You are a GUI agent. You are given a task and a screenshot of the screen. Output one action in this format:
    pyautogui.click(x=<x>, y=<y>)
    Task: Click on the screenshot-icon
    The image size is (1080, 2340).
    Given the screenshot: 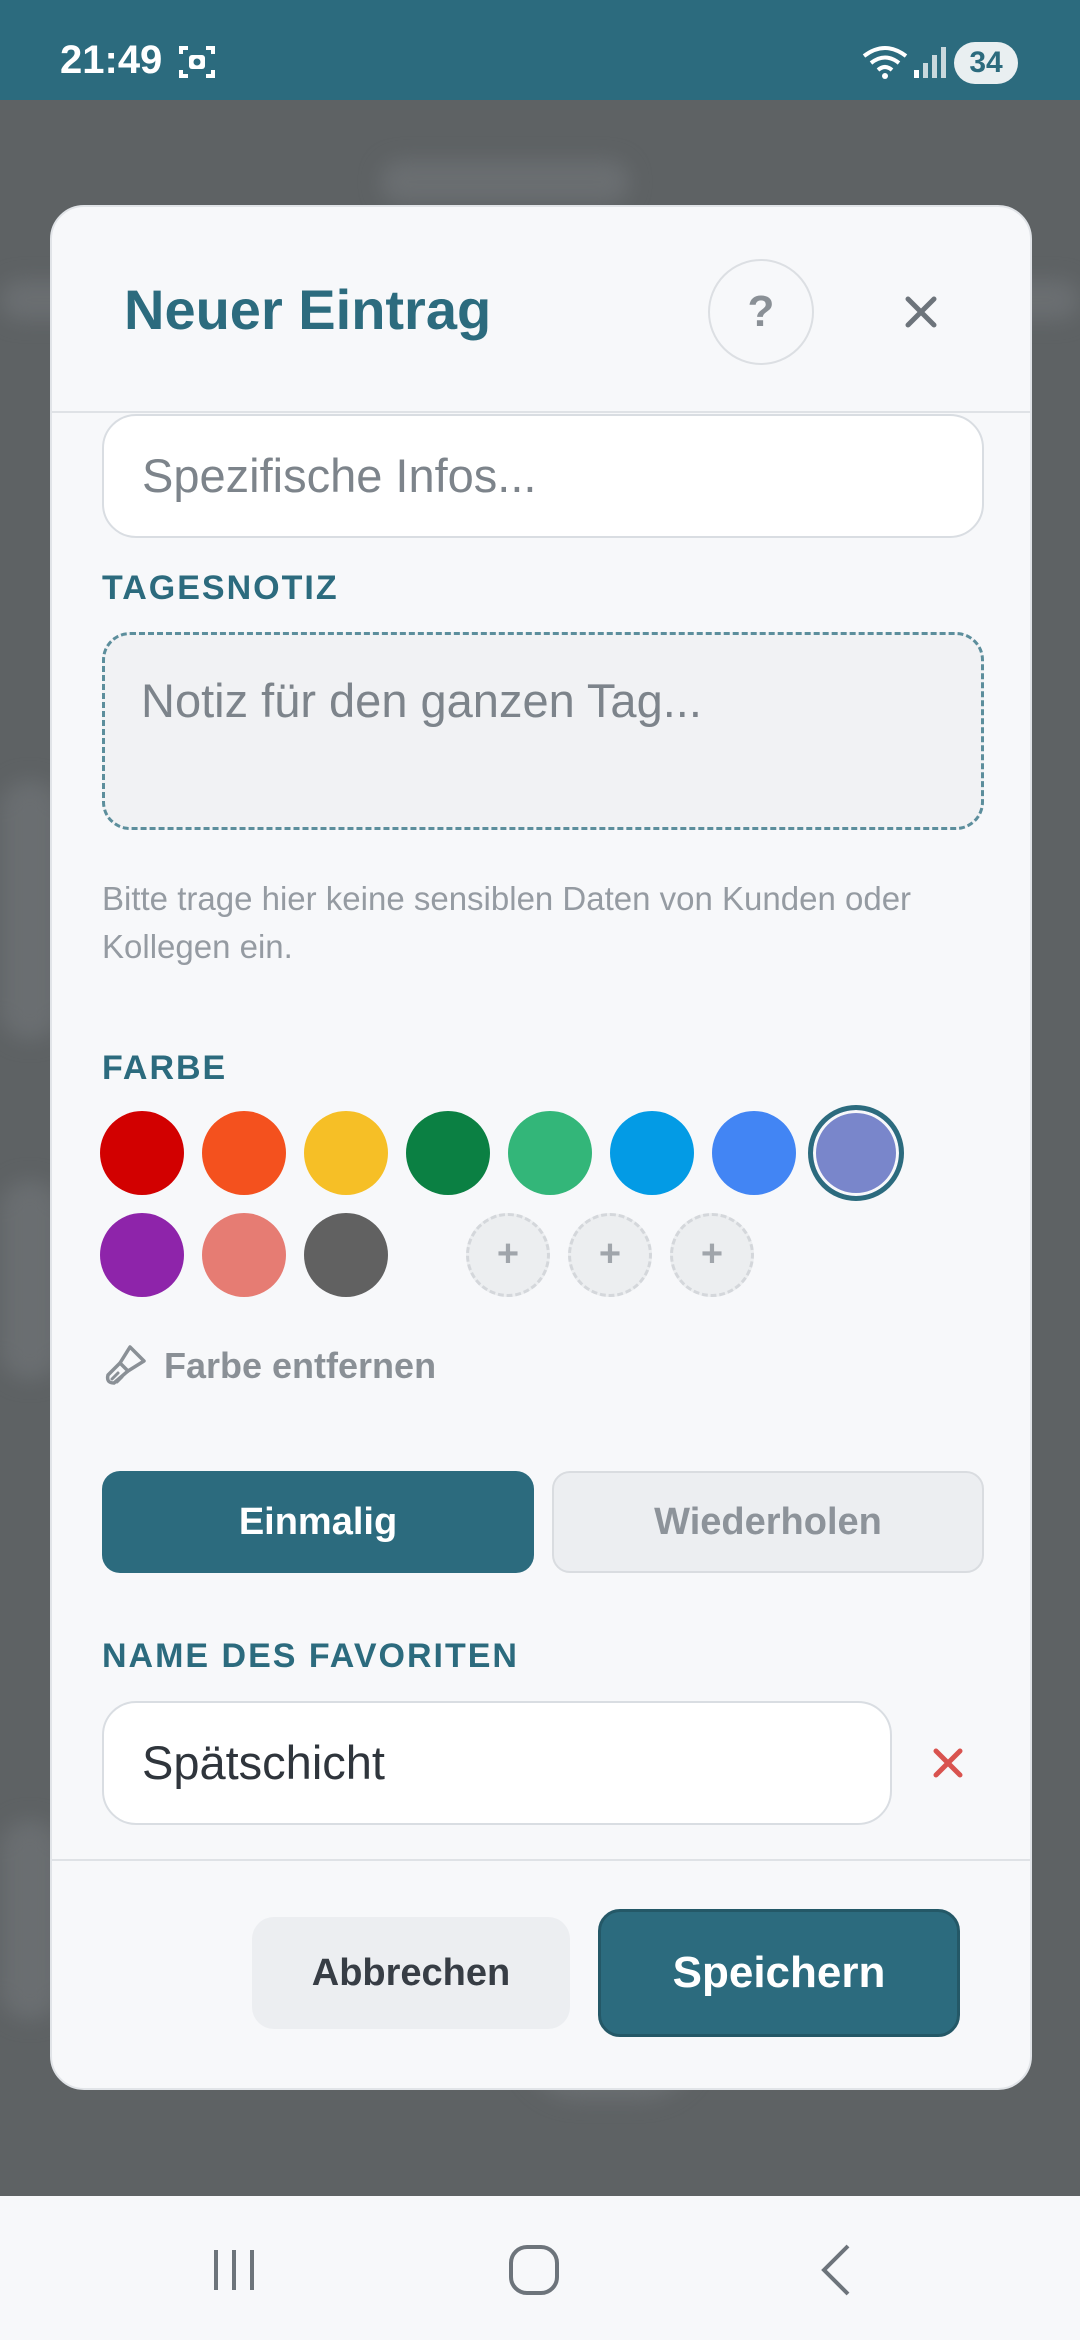 What is the action you would take?
    pyautogui.click(x=197, y=62)
    